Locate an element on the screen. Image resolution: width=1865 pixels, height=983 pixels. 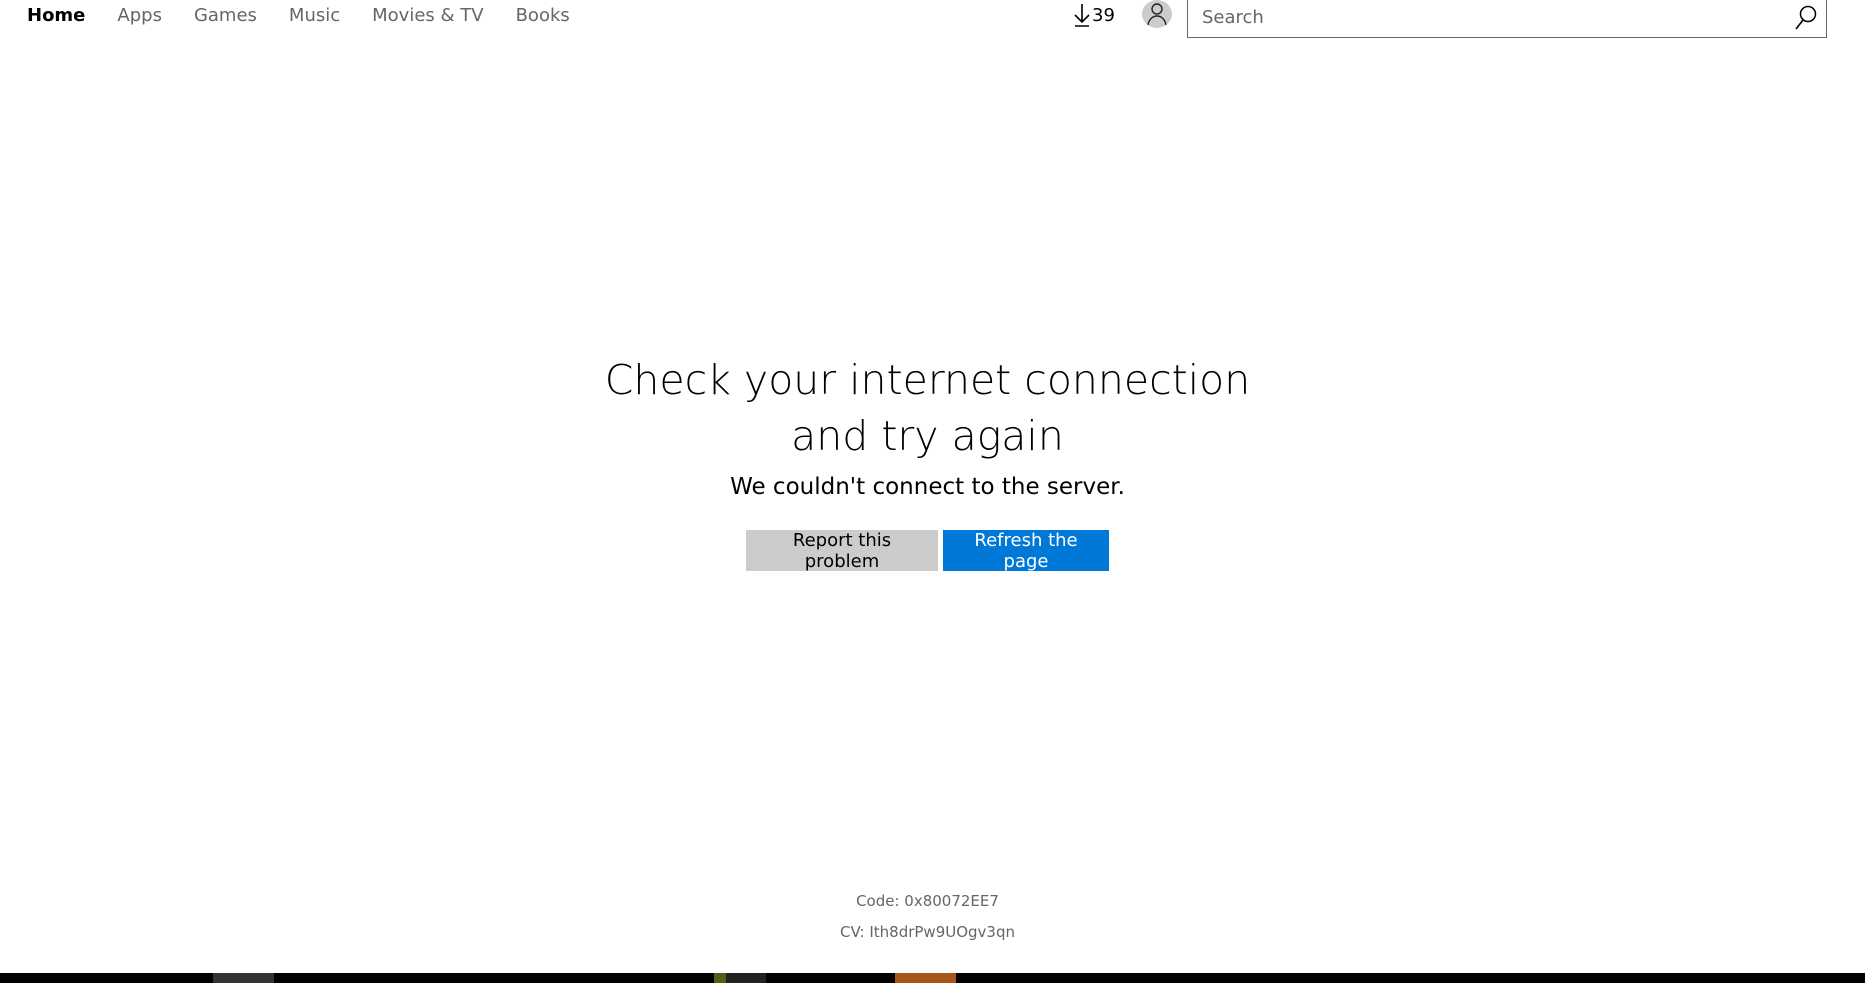
person-icon is located at coordinates (1157, 14).